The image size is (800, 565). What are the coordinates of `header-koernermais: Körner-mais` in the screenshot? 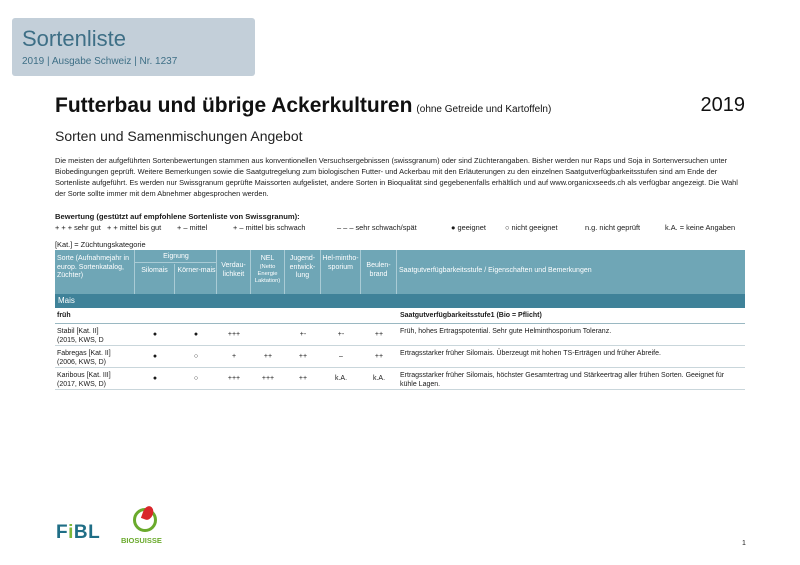 It's located at (196, 270).